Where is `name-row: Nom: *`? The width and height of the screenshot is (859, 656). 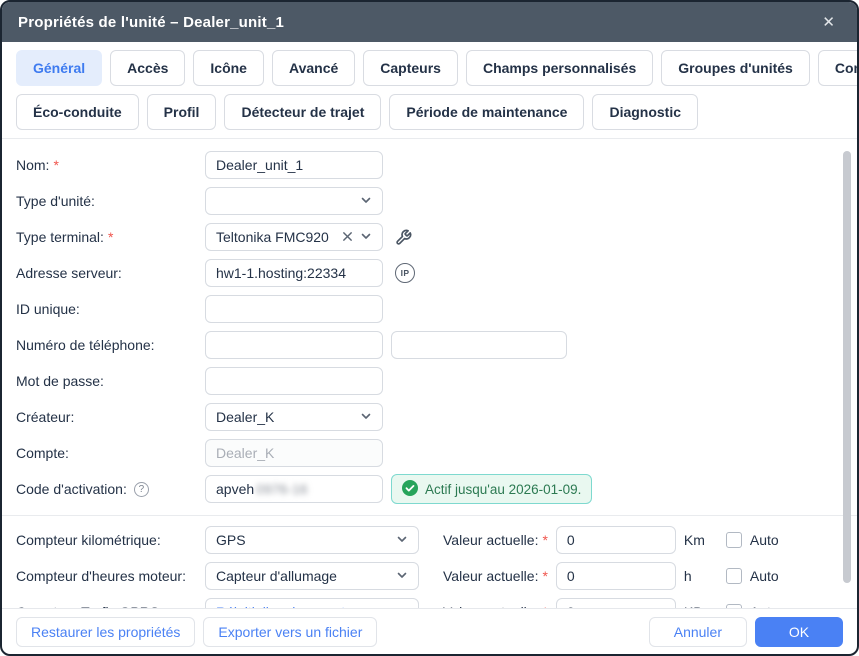 name-row: Nom: * is located at coordinates (436, 165).